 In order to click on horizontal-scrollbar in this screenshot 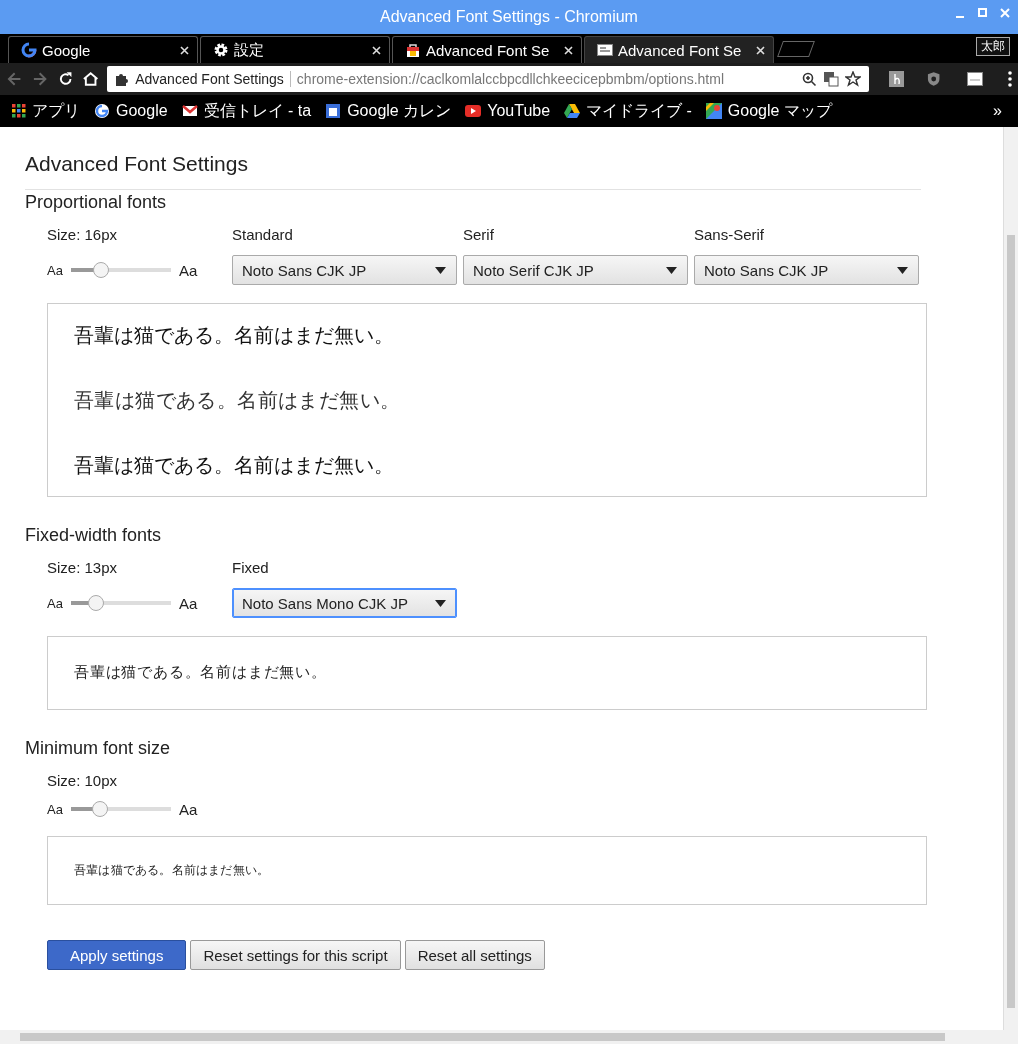, I will do `click(509, 1037)`.